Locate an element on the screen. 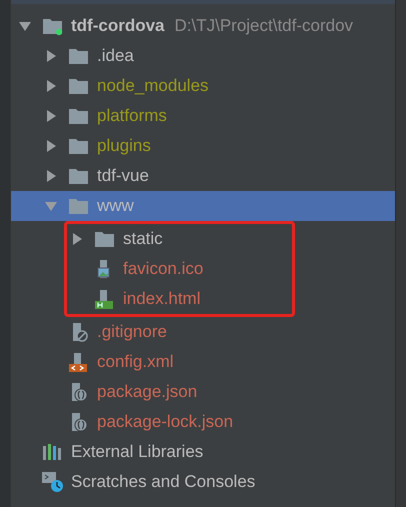  tree-row: External Libraries is located at coordinates (203, 452).